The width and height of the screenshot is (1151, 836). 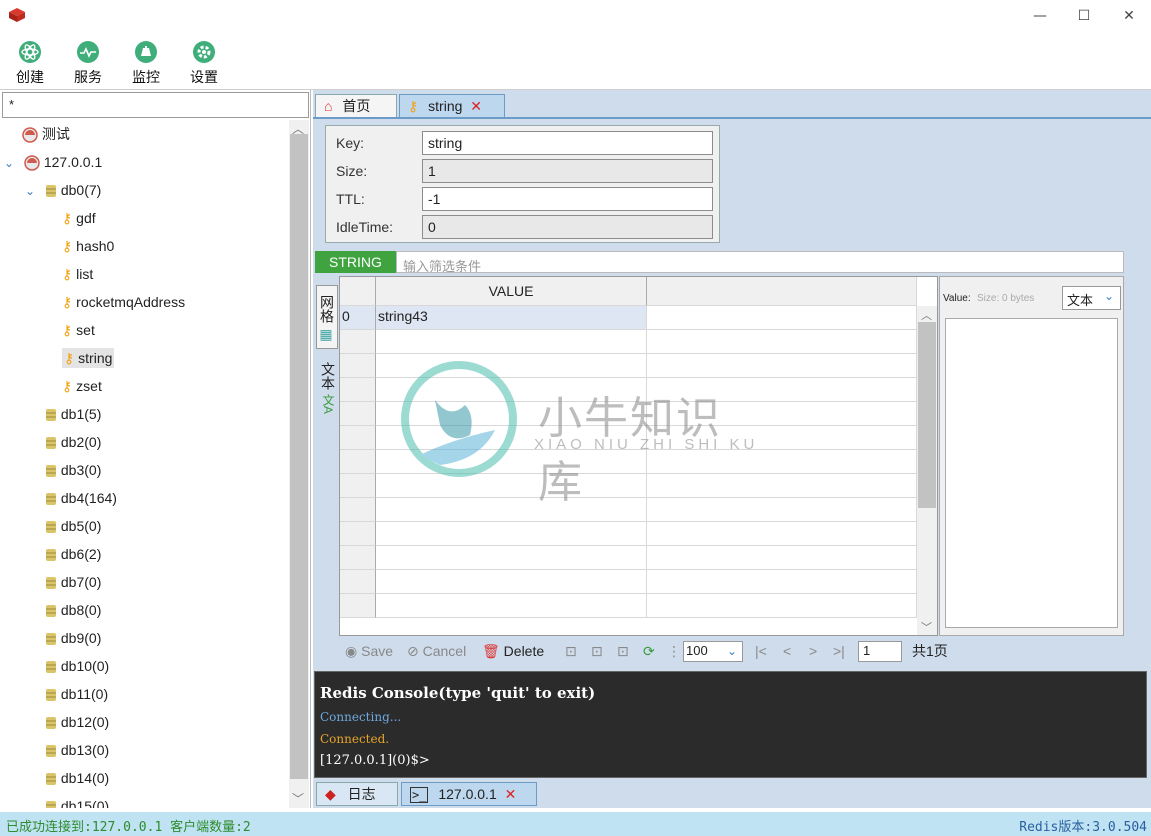 What do you see at coordinates (144, 386) in the screenshot?
I see `tree-key-item: ⚷ zset` at bounding box center [144, 386].